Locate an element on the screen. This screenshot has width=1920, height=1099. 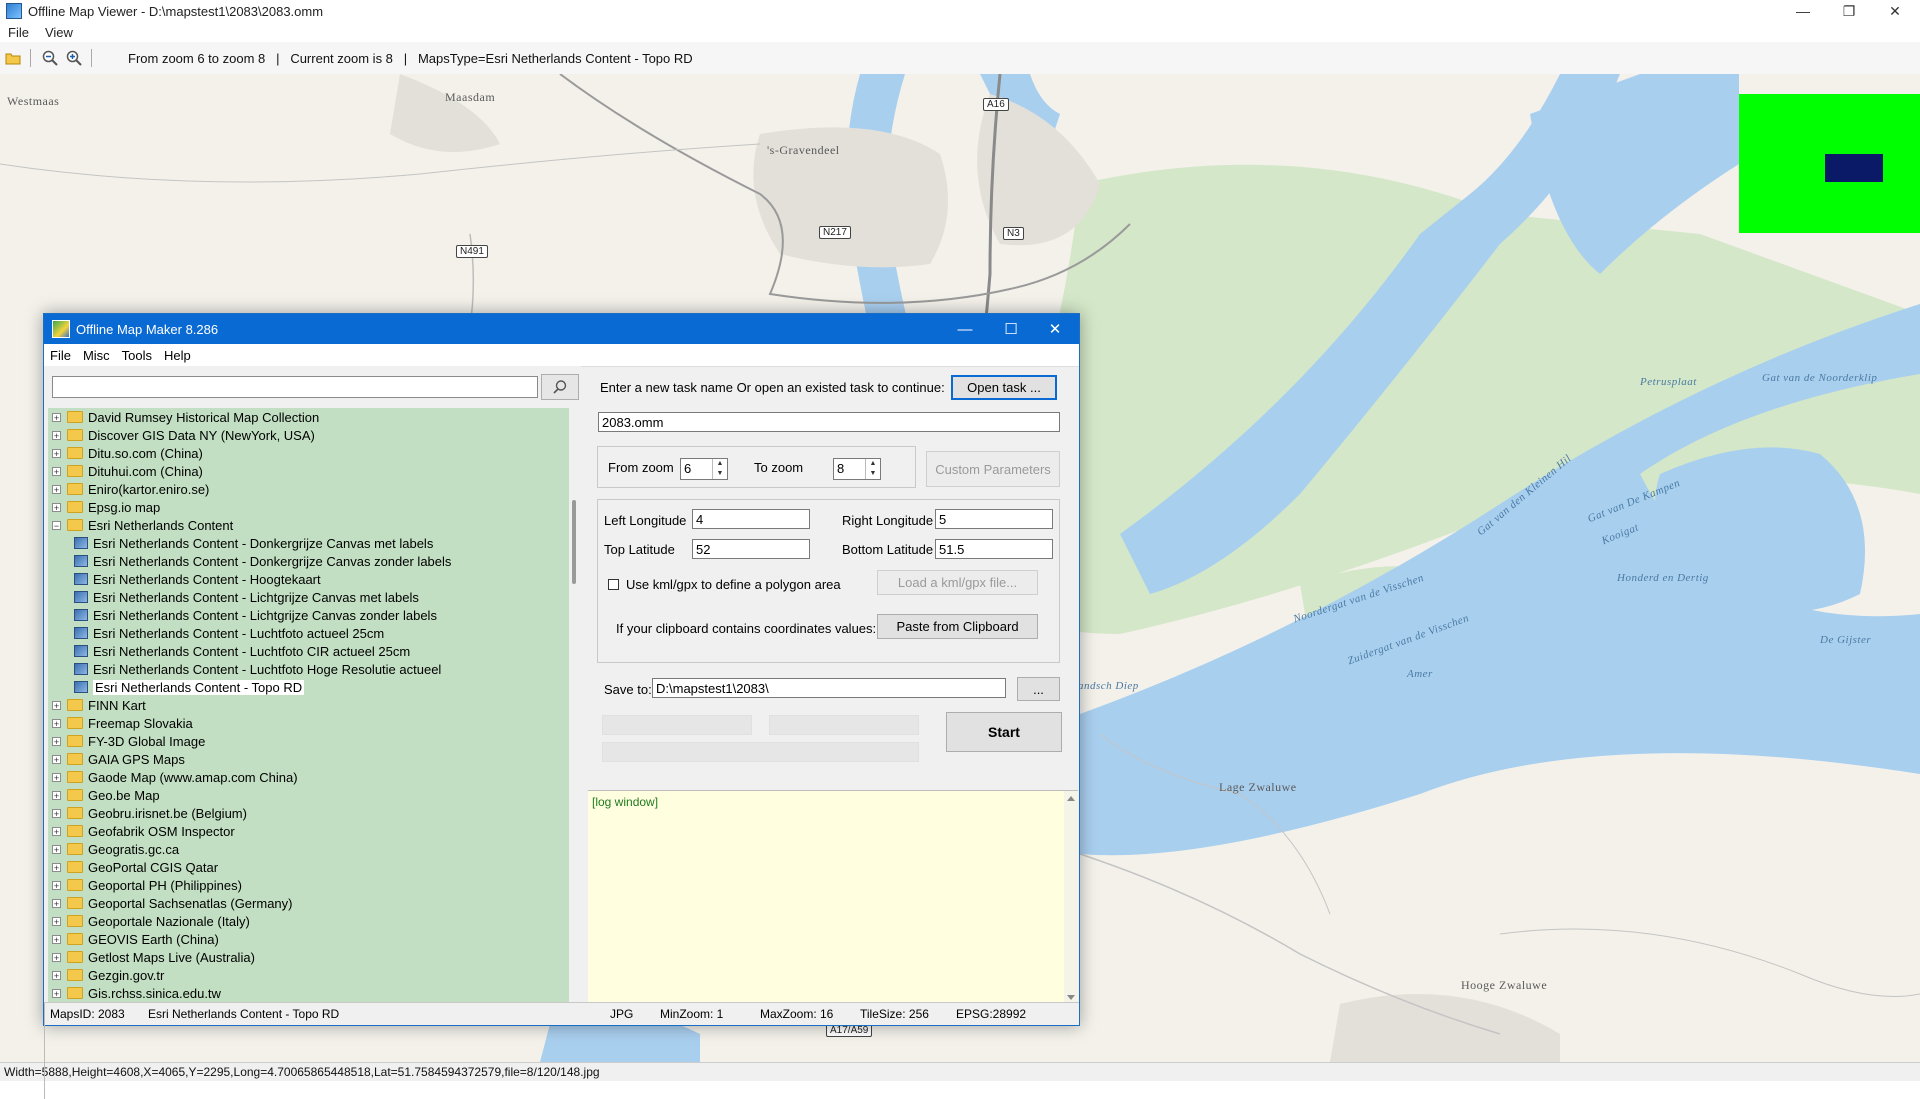
zoom-out-icon is located at coordinates (50, 58).